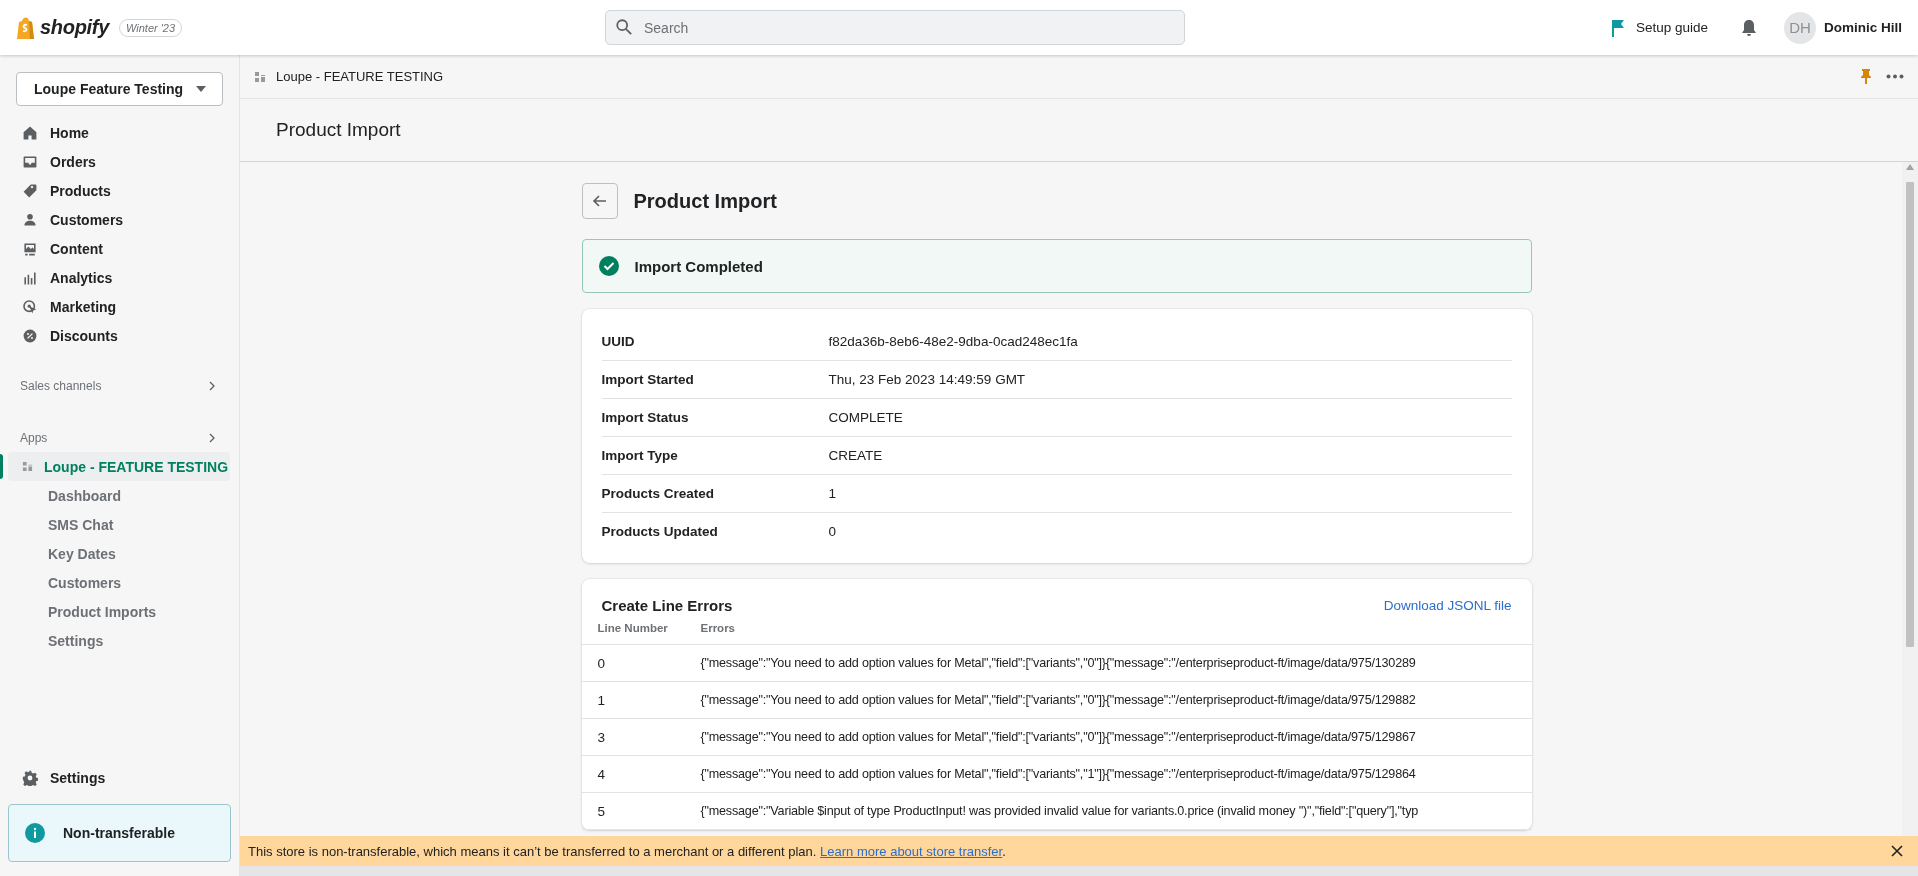 Image resolution: width=1918 pixels, height=876 pixels. What do you see at coordinates (26, 27) in the screenshot?
I see `shopping-bag-icon` at bounding box center [26, 27].